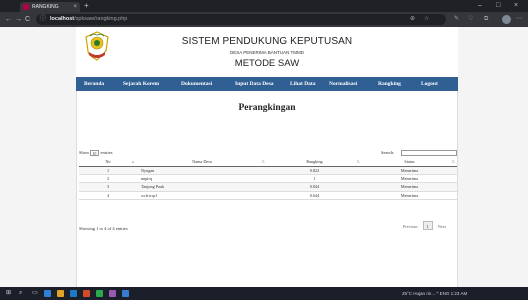 The width and height of the screenshot is (528, 300). Describe the element at coordinates (20, 293) in the screenshot. I see `search-icon: ⌕` at that location.